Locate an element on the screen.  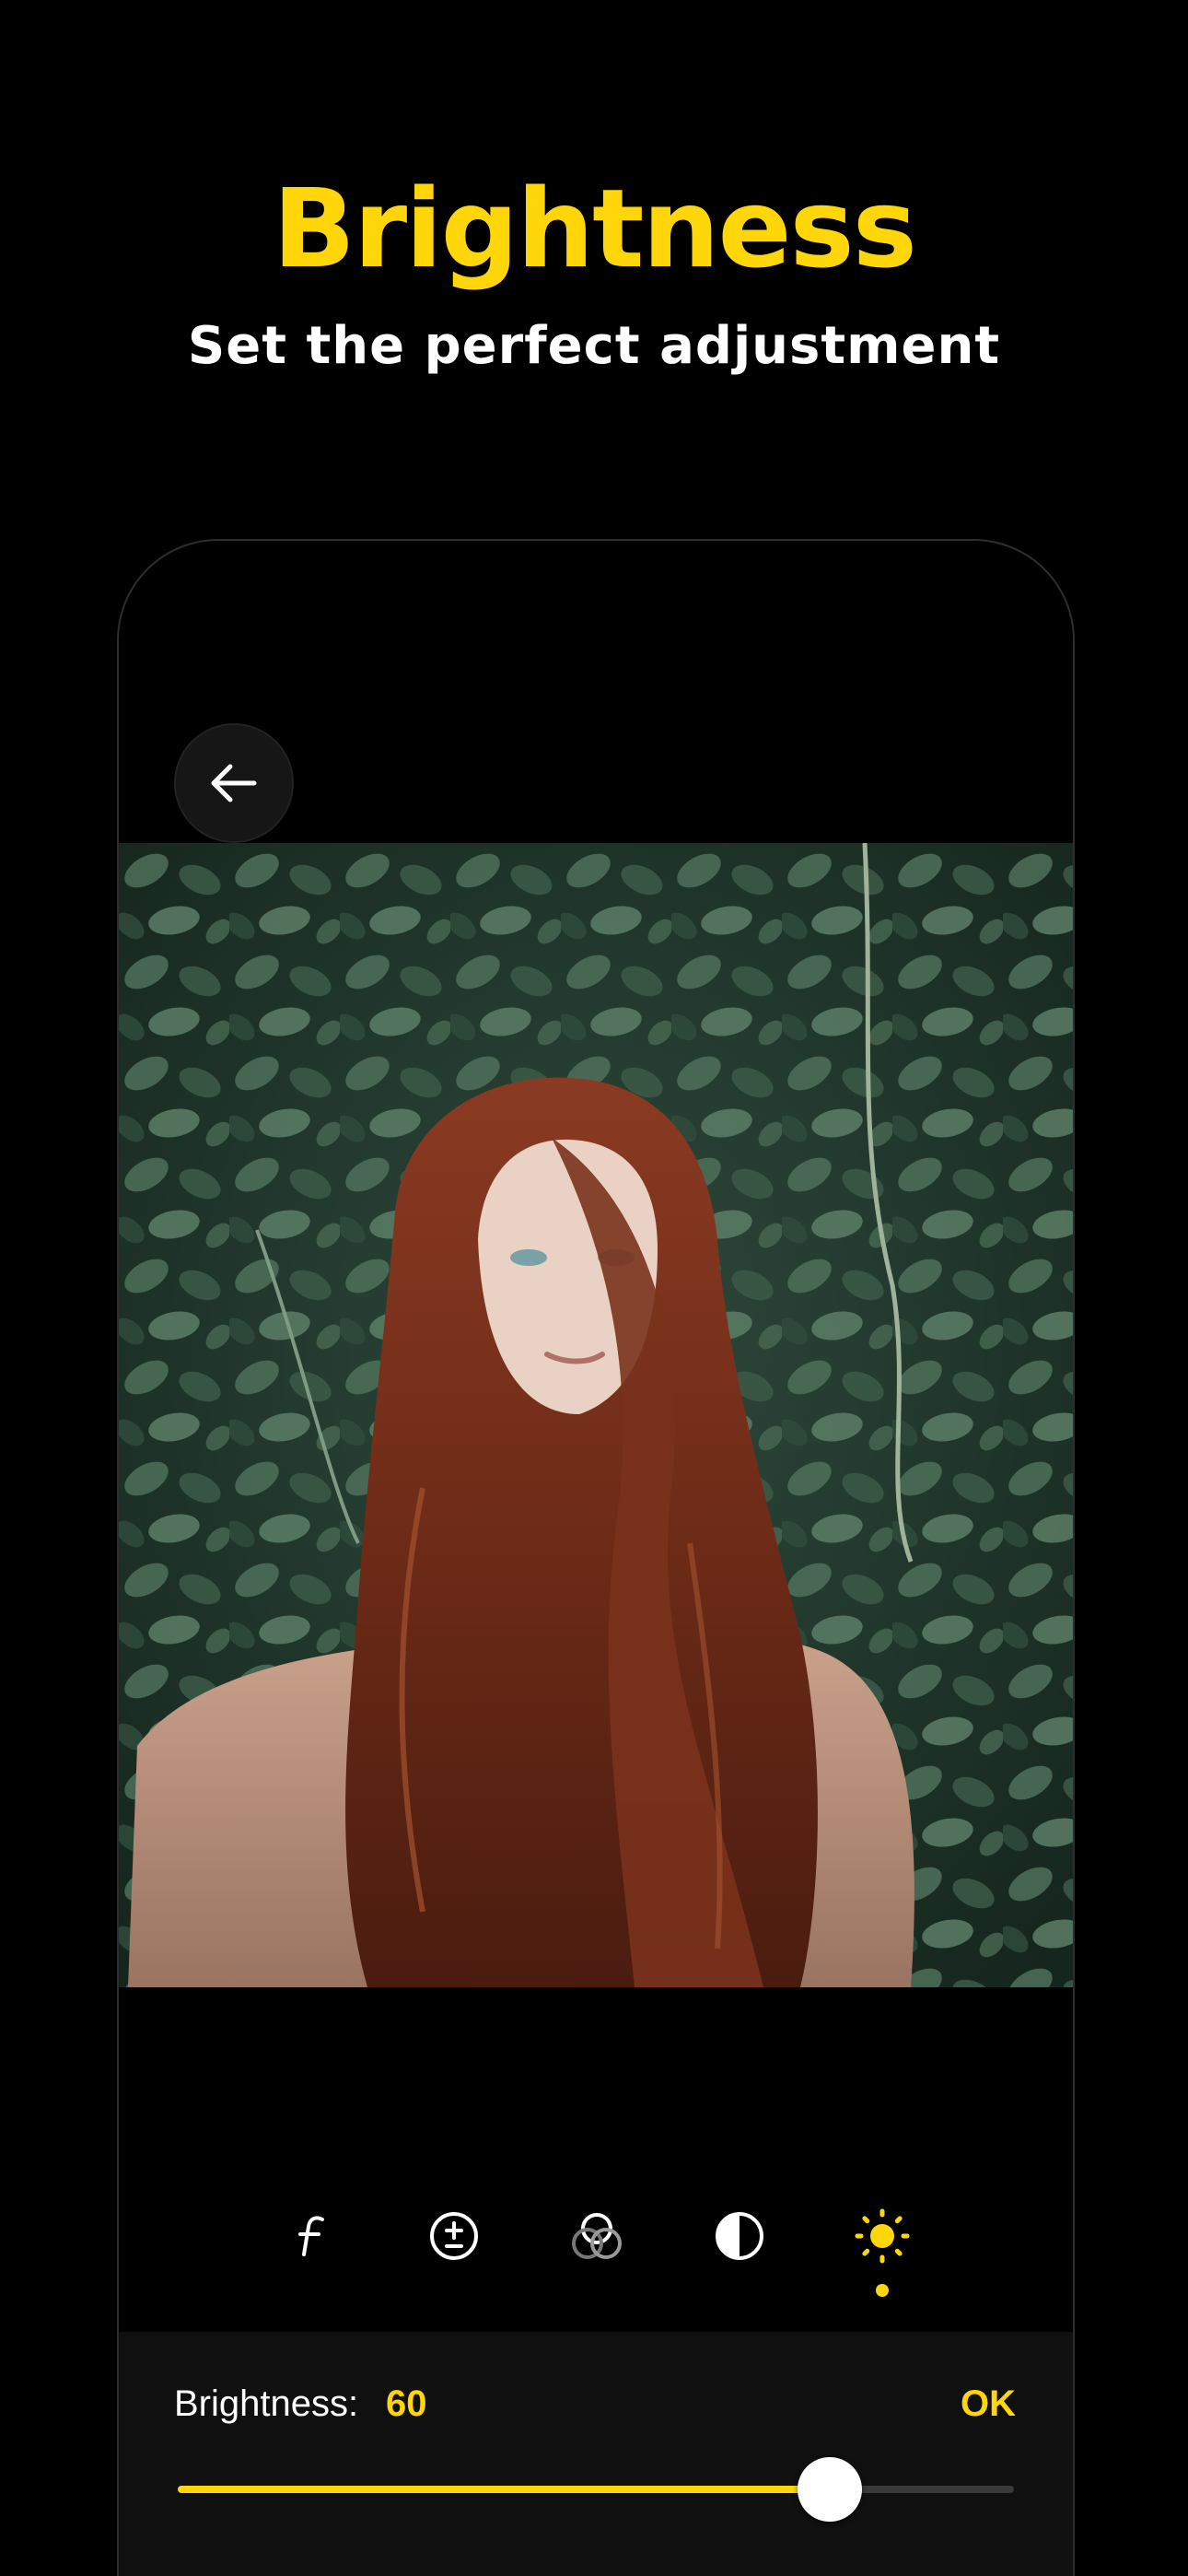
f-stop-icon is located at coordinates (311, 2236).